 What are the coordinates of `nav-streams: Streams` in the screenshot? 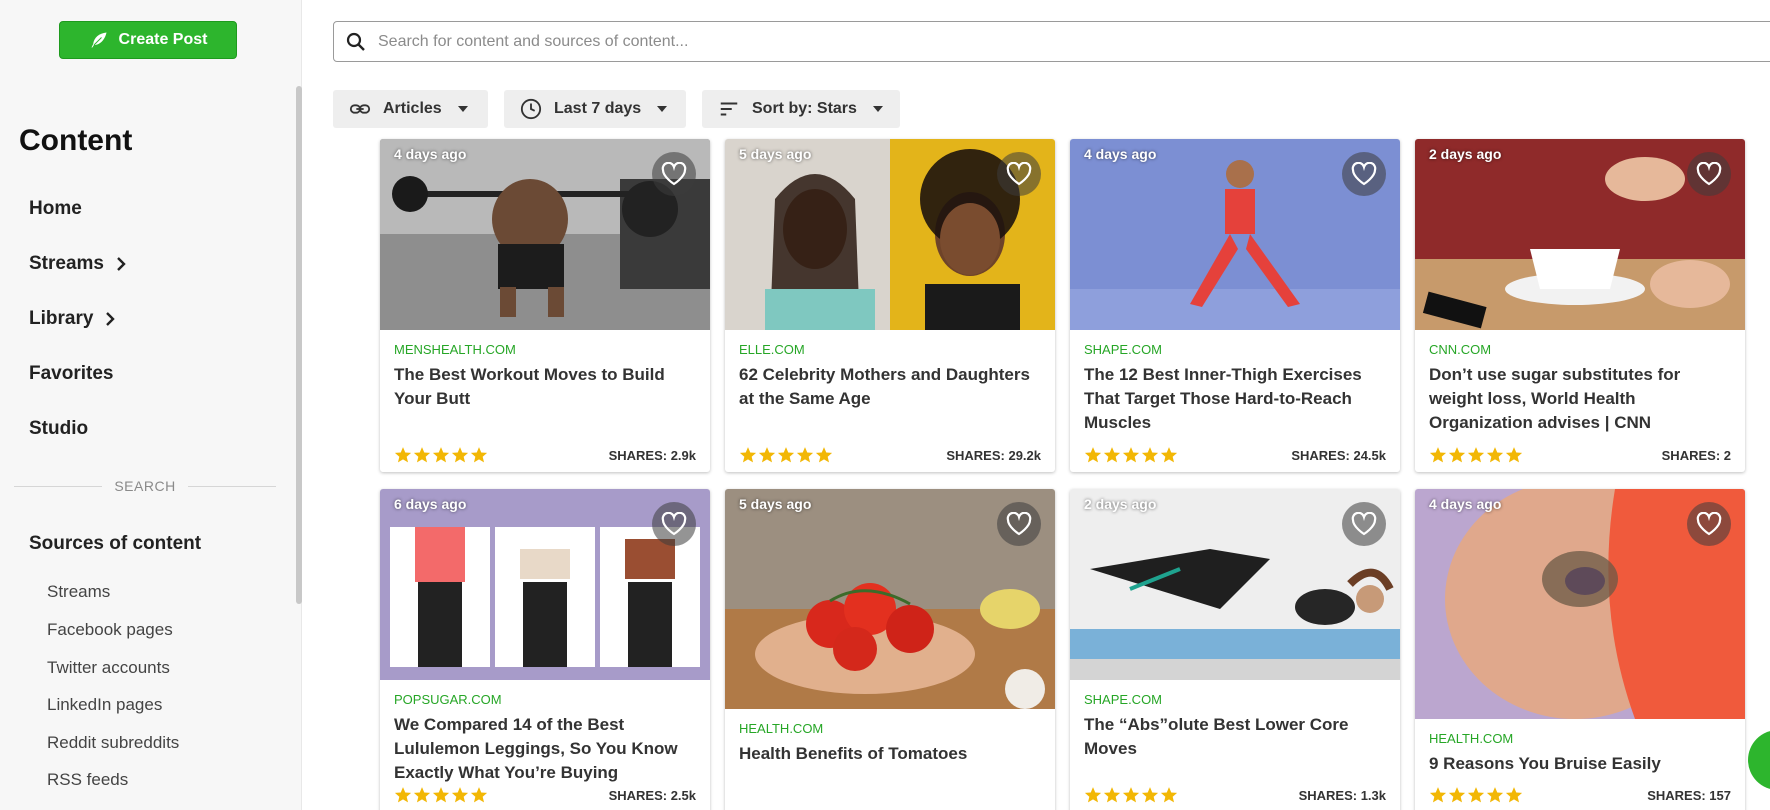 It's located at (78, 264).